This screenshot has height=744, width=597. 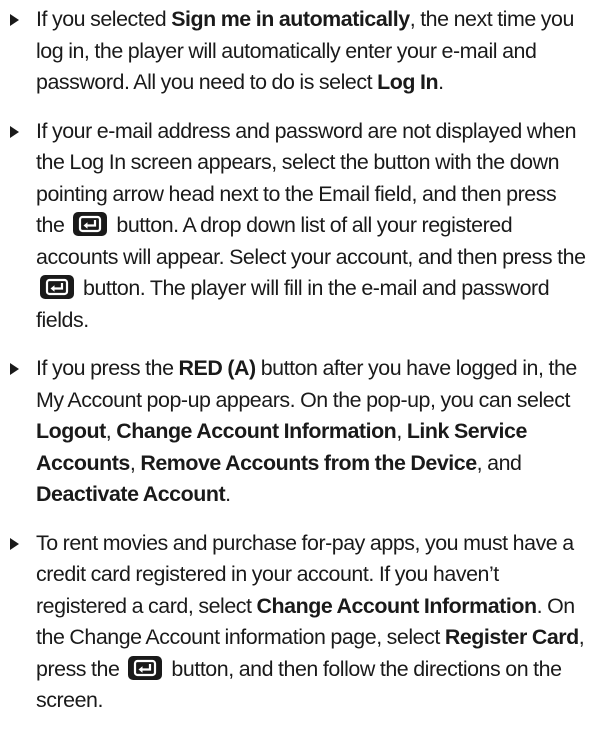 What do you see at coordinates (71, 431) in the screenshot?
I see `bold-term: Logout` at bounding box center [71, 431].